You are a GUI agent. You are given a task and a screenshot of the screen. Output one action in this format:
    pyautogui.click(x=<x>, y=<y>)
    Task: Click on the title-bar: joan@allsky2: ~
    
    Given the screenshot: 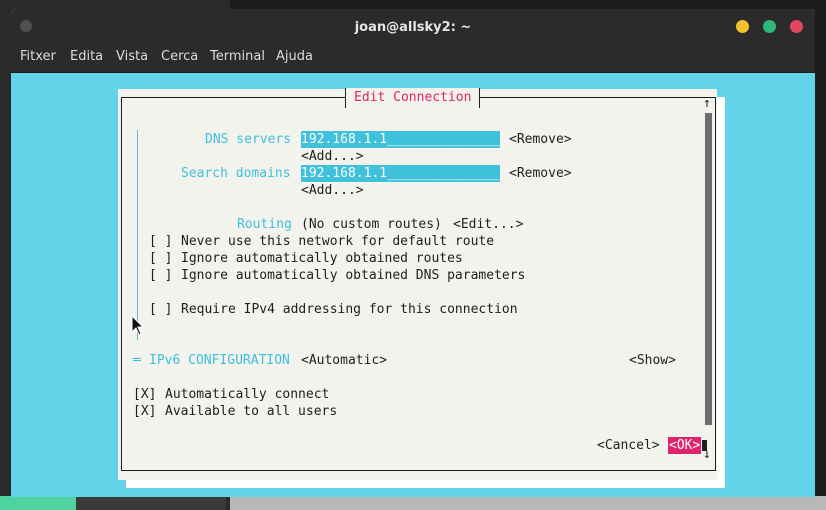 What is the action you would take?
    pyautogui.click(x=413, y=26)
    